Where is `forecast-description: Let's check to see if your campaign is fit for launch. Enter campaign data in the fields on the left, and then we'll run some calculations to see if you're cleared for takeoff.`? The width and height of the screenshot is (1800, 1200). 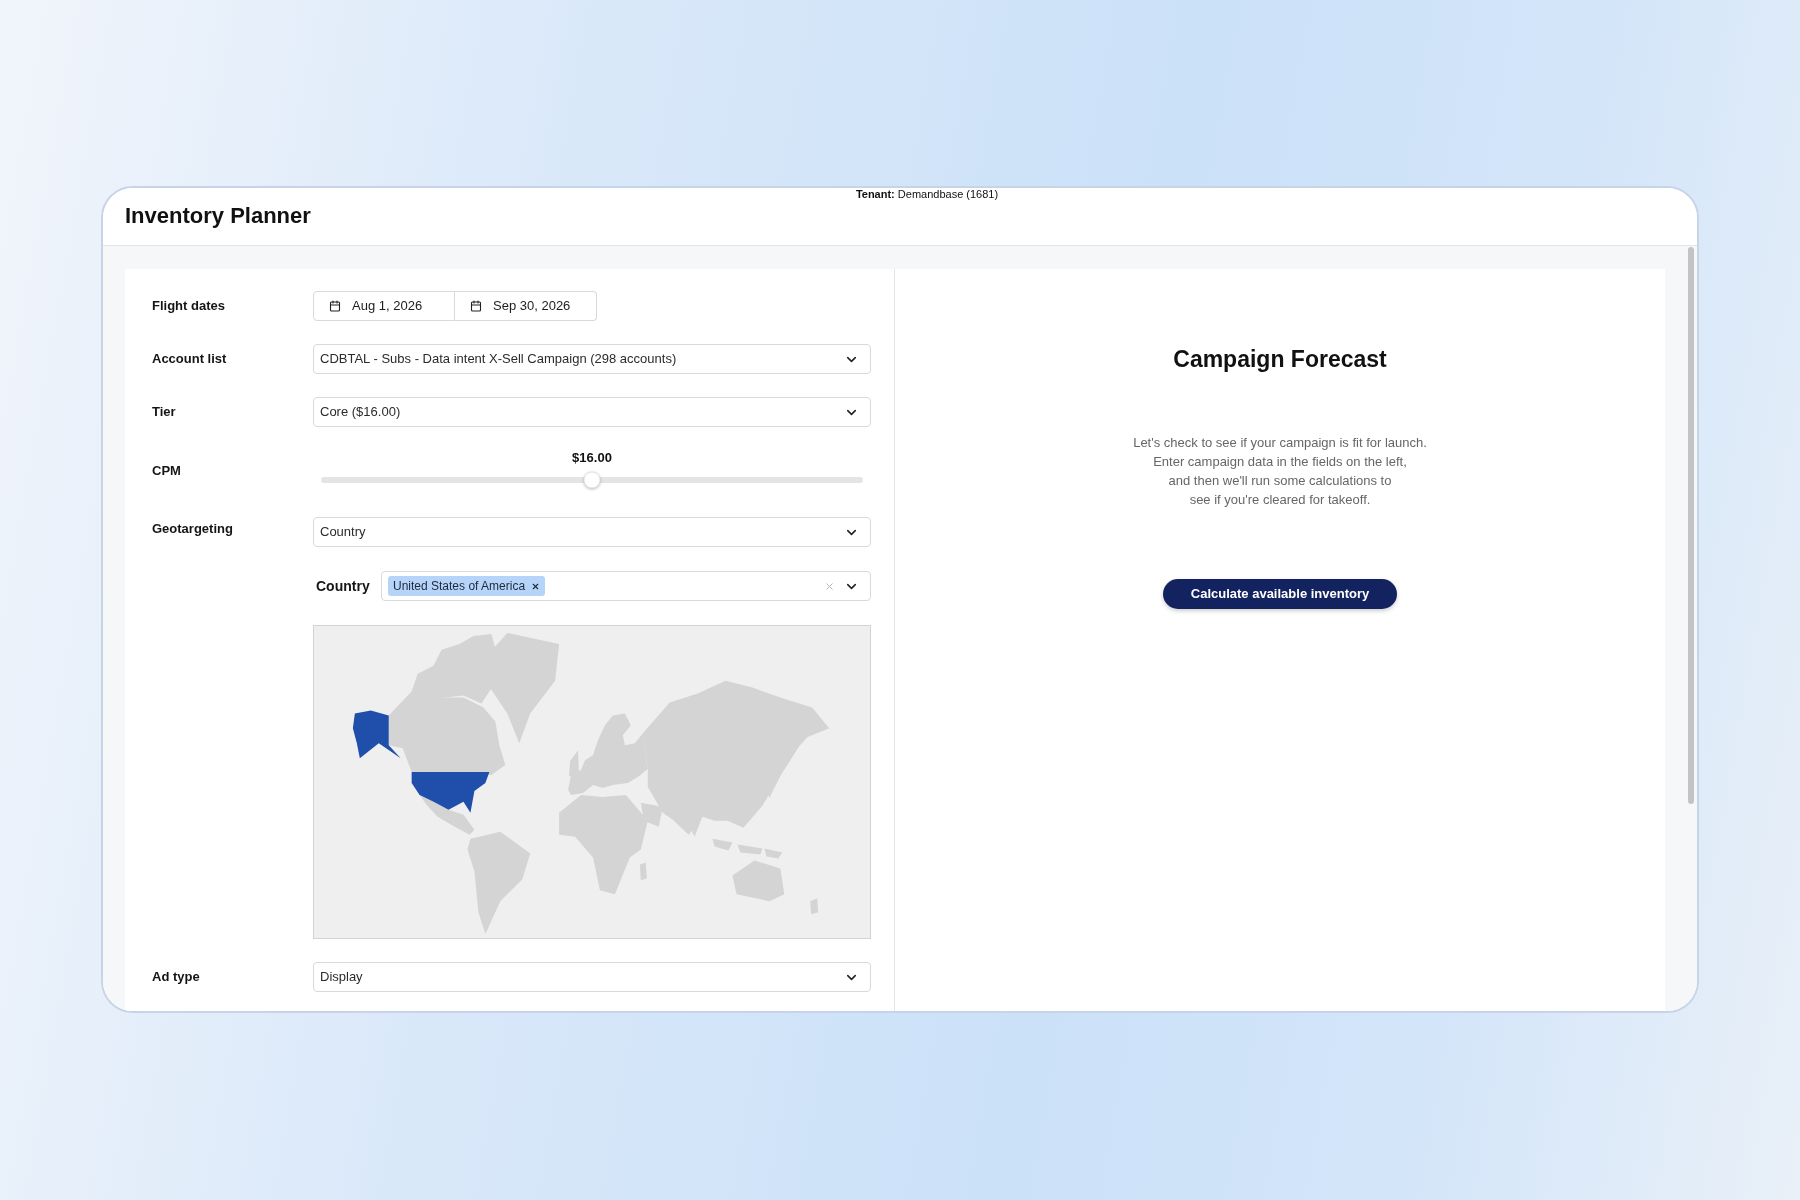
forecast-description: Let's check to see if your campaign is fit for launch. Enter campaign data in the fields on the left, and then we'll run some calculations to see if you're cleared for takeoff. is located at coordinates (1280, 471).